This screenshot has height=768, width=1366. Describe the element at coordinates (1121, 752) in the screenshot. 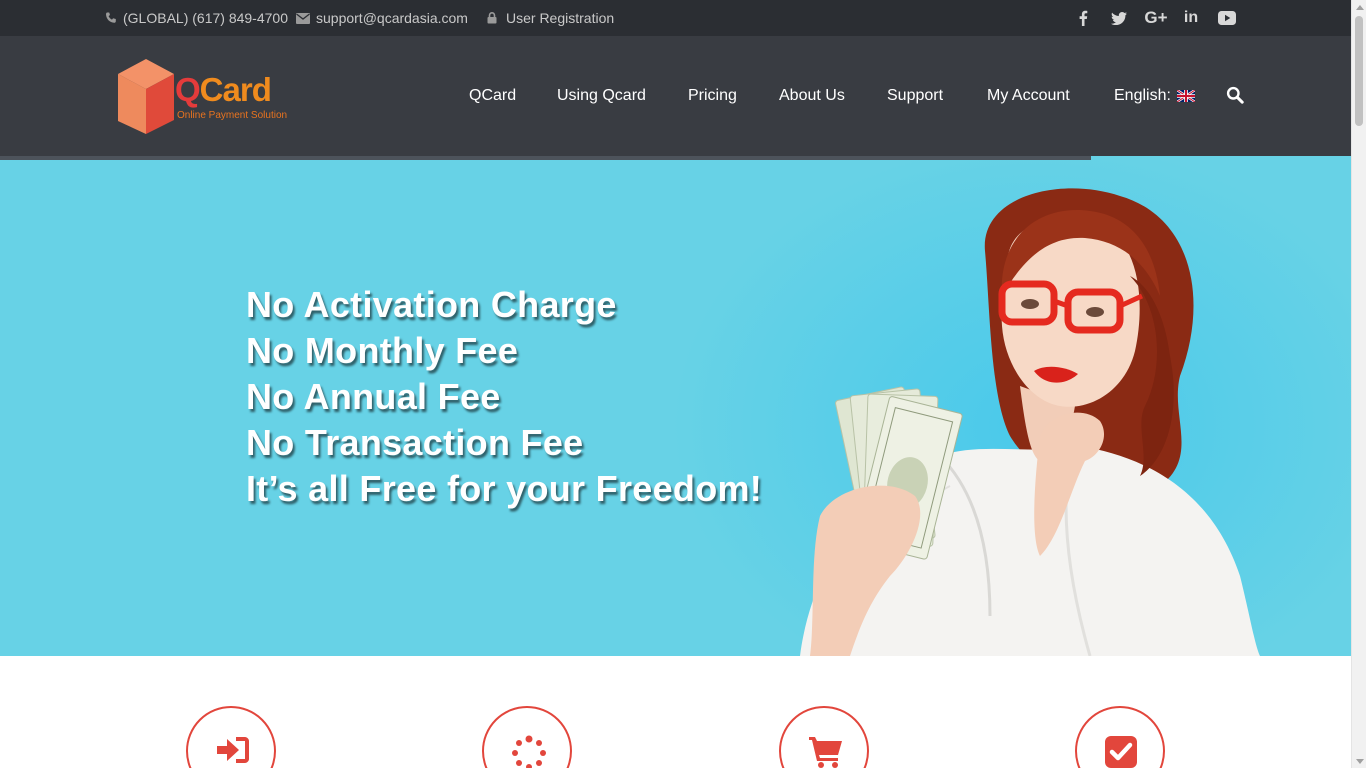

I see `check-square-icon` at that location.